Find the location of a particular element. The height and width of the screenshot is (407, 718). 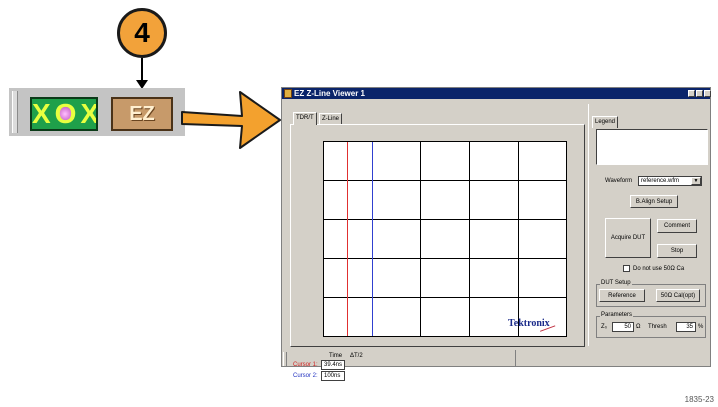

chevron-down-icon: ▼ is located at coordinates (696, 181).